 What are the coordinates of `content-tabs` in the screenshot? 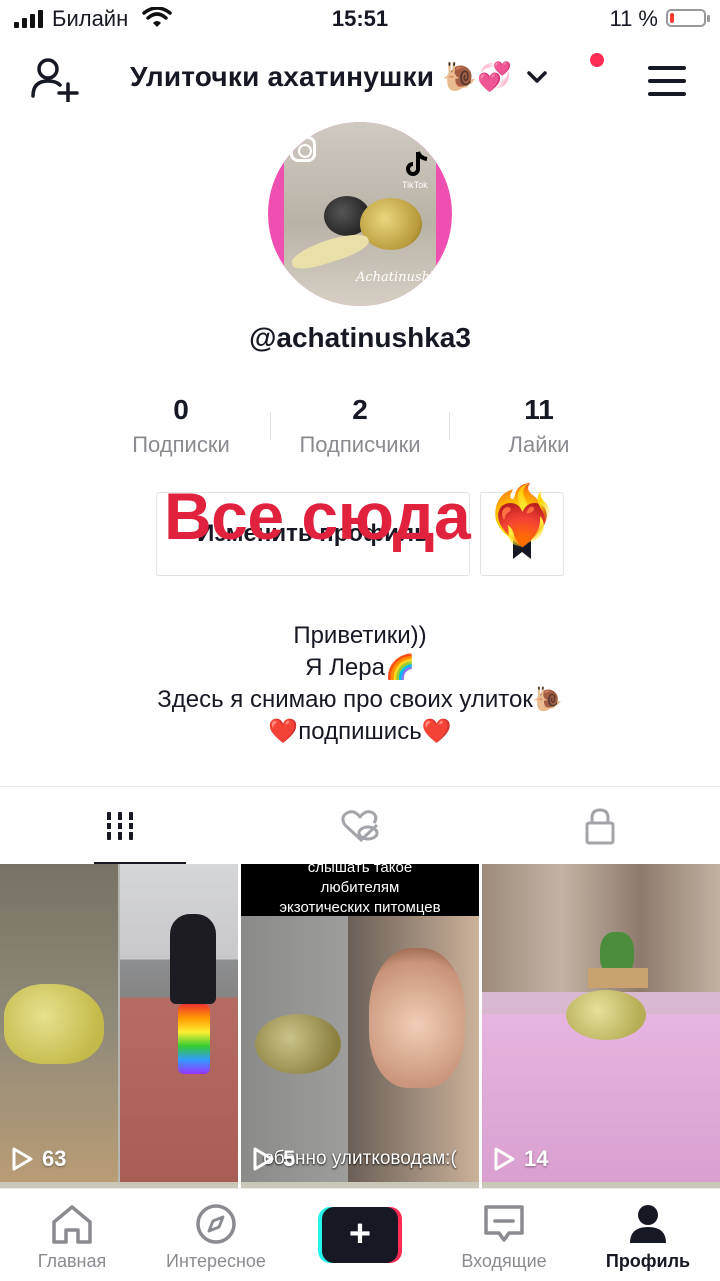 It's located at (360, 825).